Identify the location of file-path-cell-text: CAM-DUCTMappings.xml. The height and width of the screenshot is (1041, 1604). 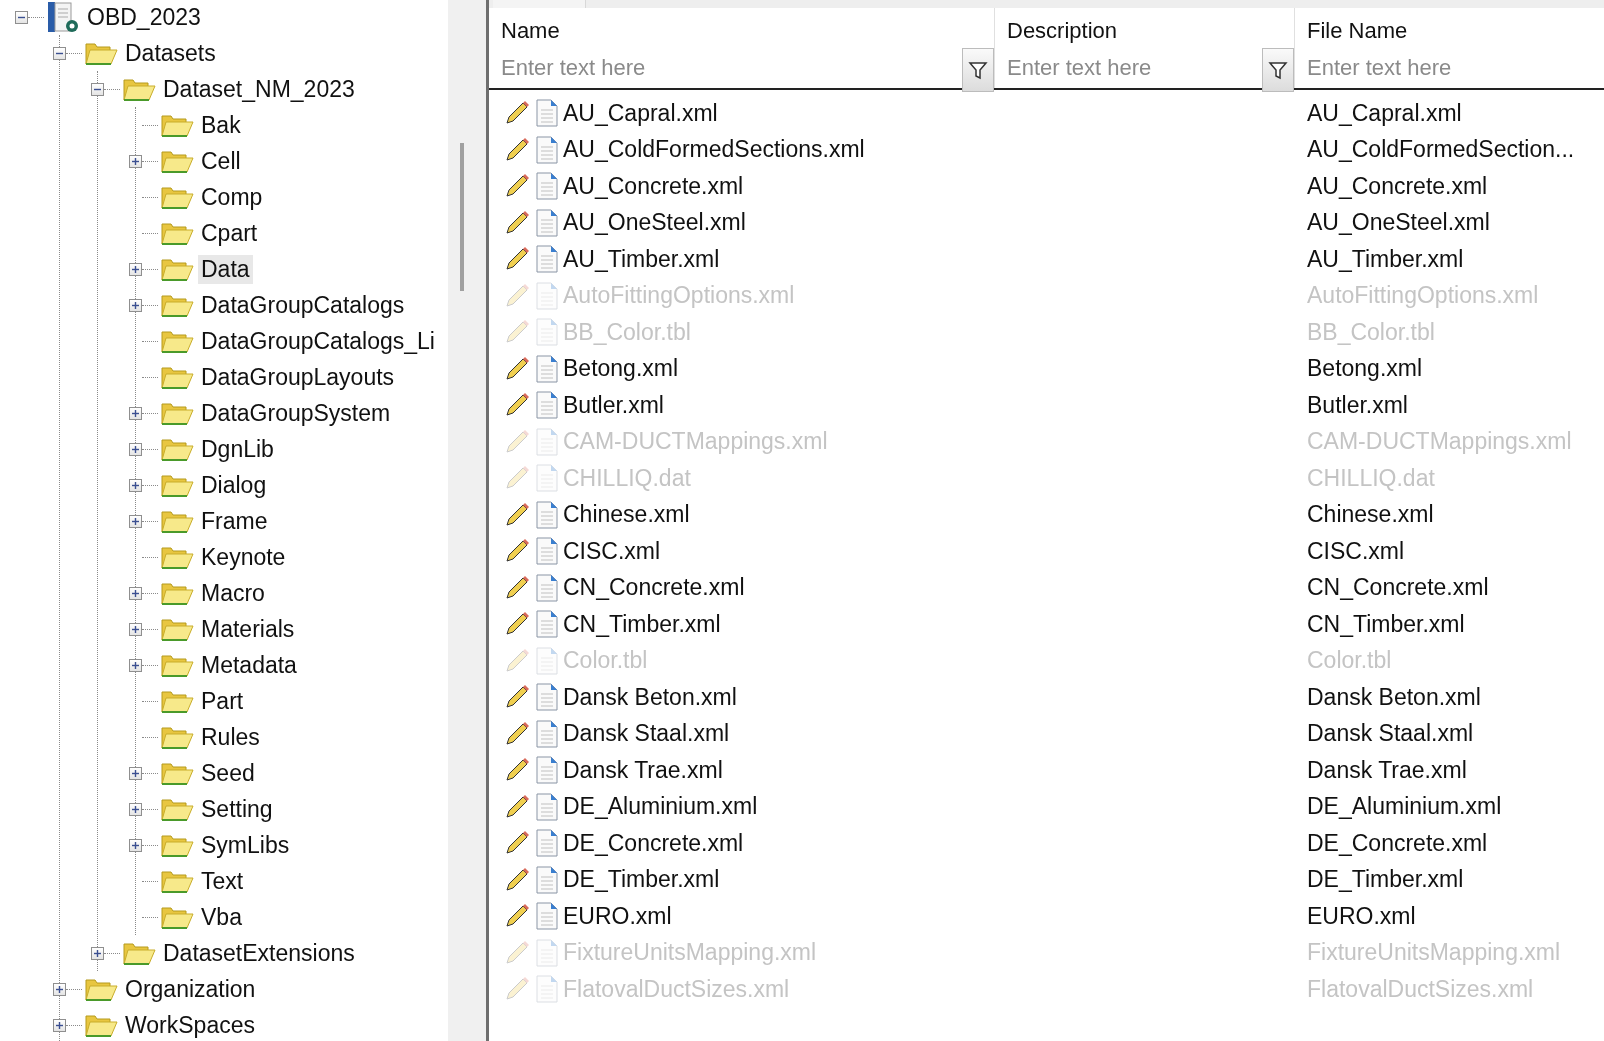
(1439, 442).